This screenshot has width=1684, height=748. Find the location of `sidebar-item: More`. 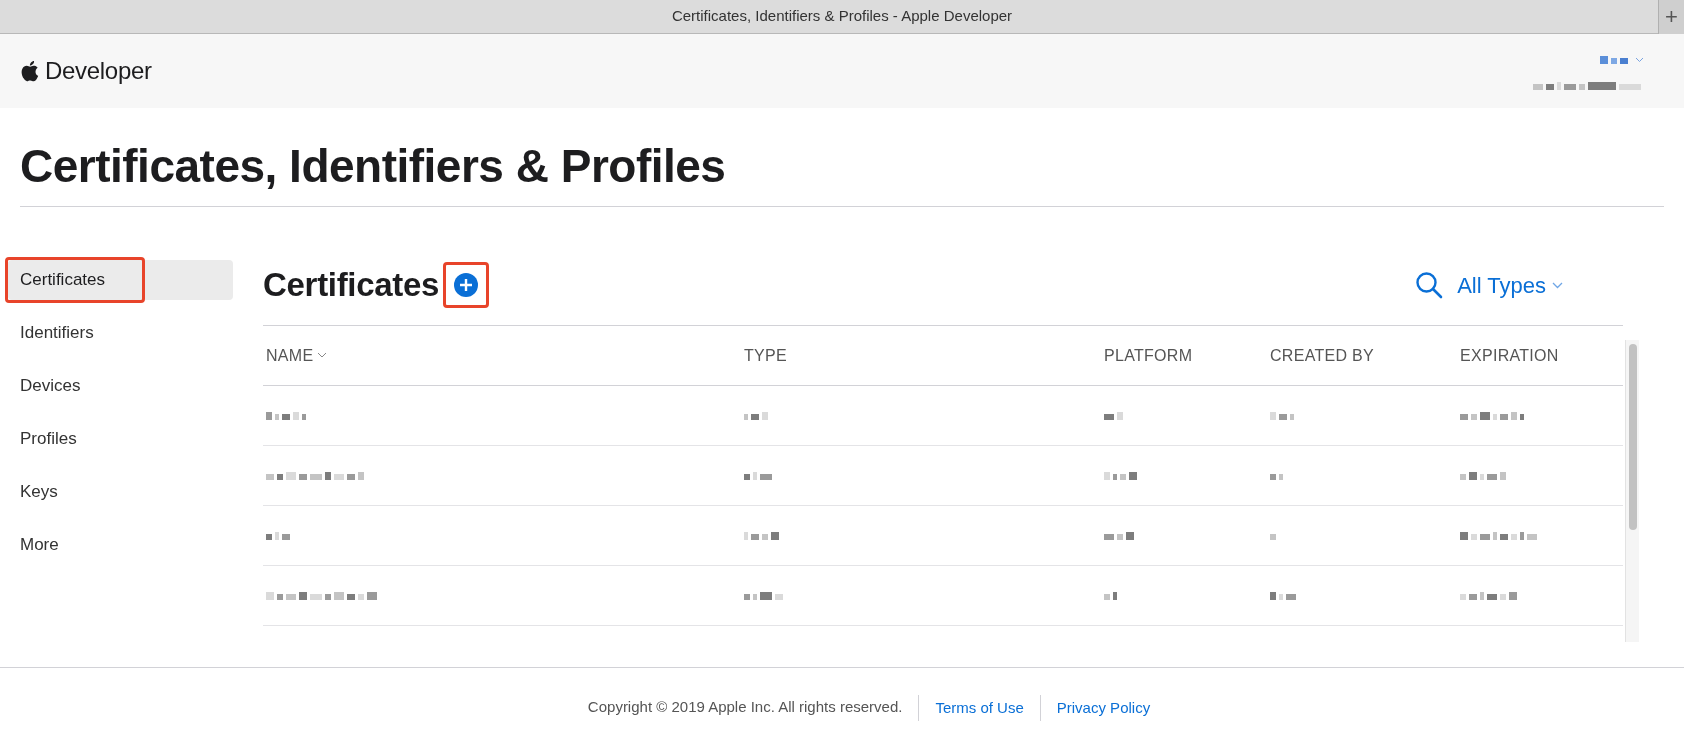

sidebar-item: More is located at coordinates (120, 545).